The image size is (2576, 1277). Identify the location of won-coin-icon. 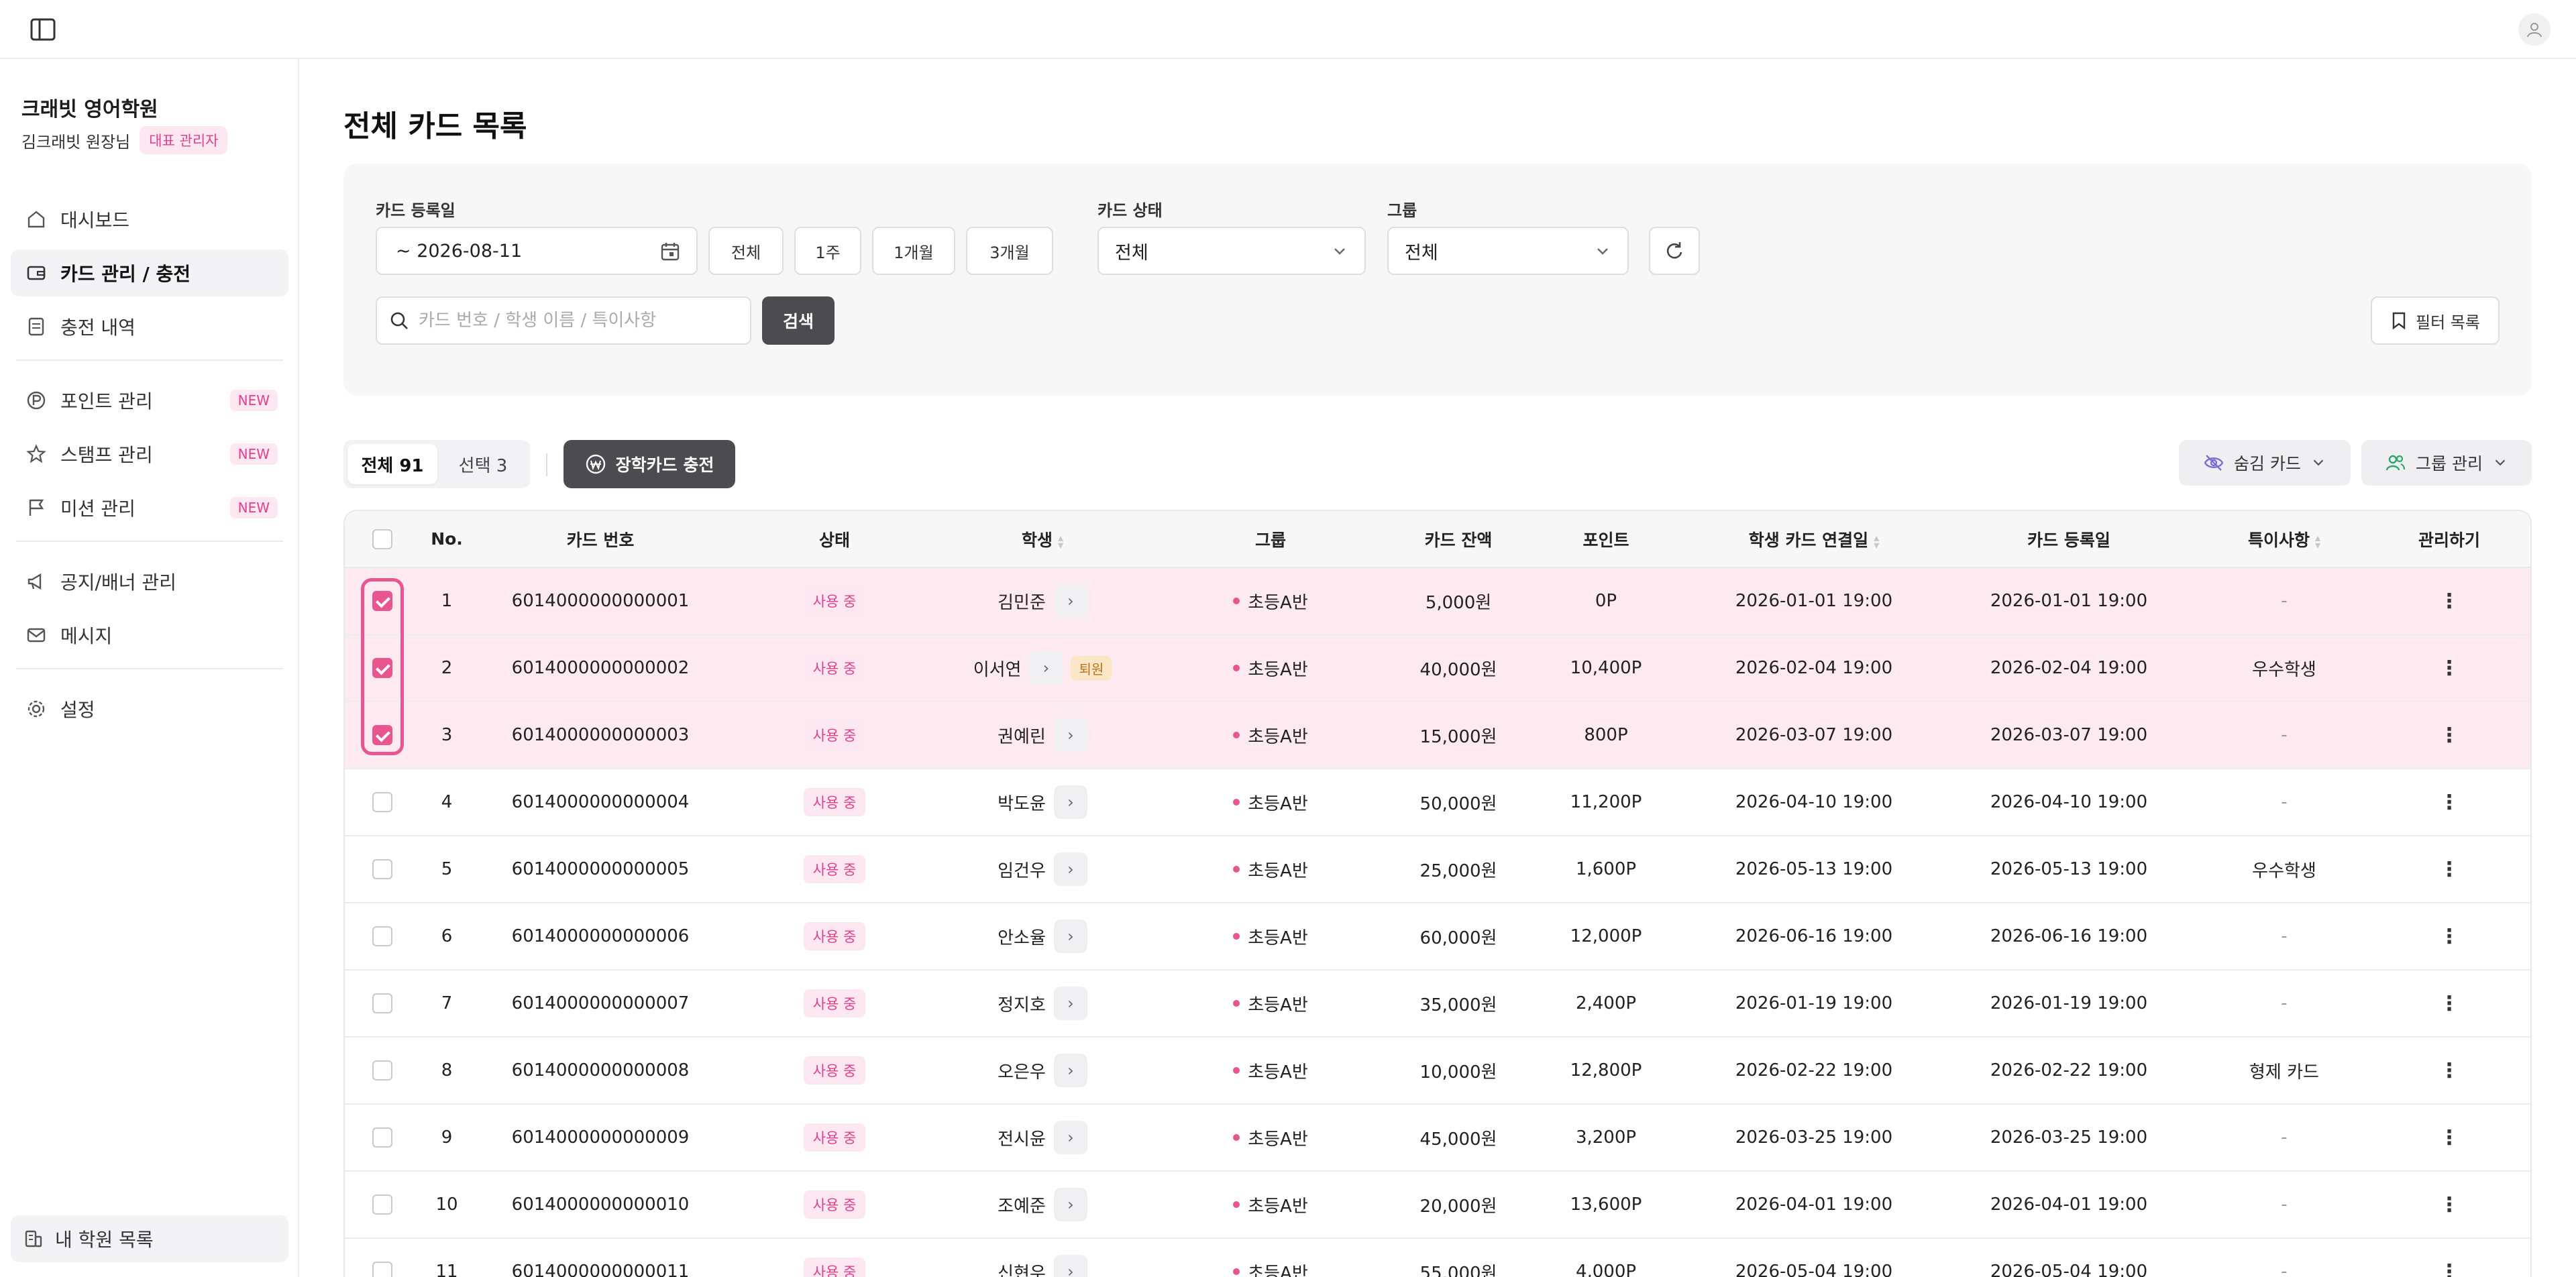
(595, 464).